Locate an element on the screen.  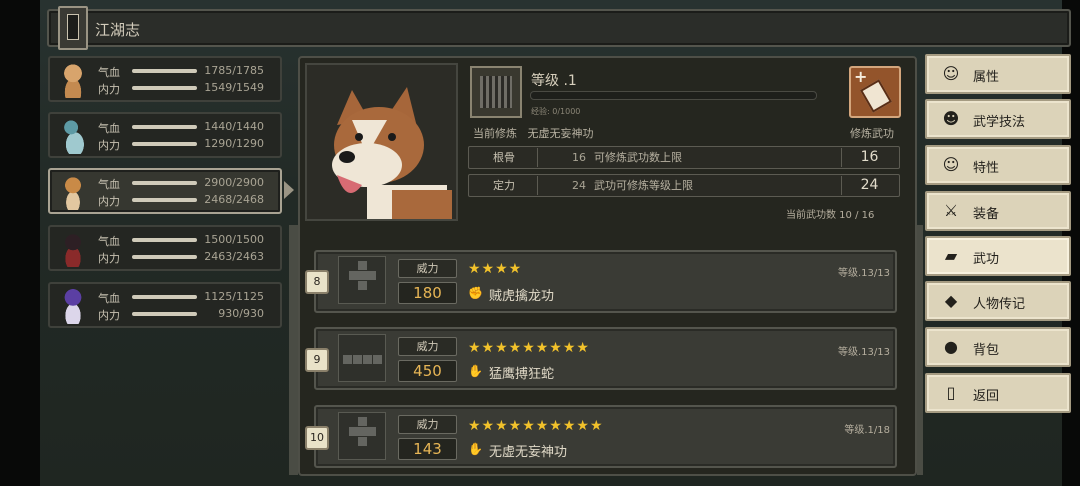
skill-count: 当前武功数 10 / 16 is located at coordinates (830, 215).